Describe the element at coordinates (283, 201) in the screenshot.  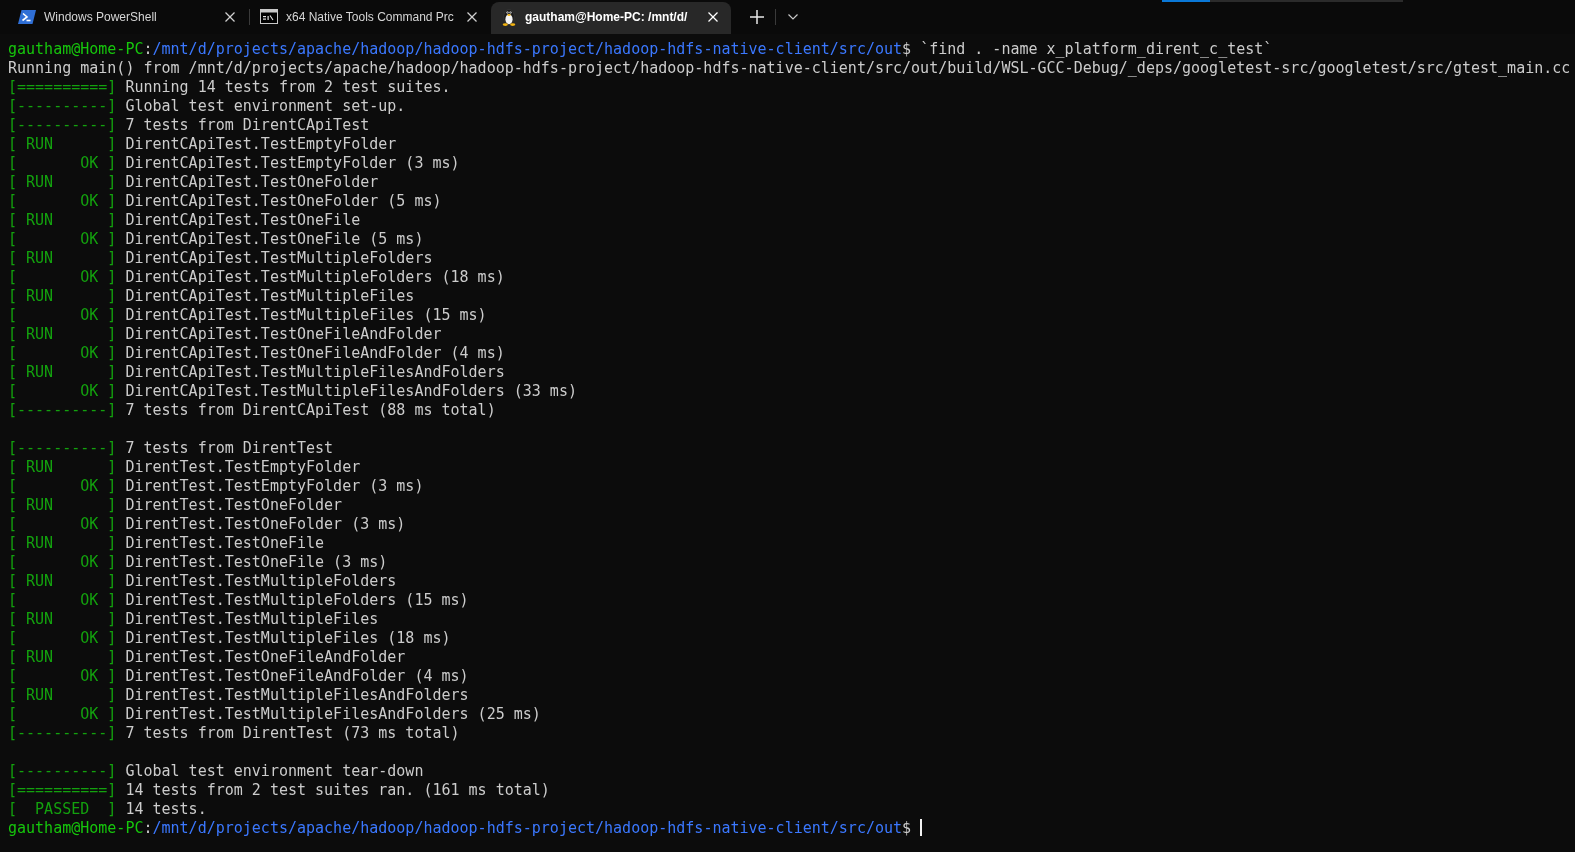
I see `output-text: DirentCApiTest.TestOneFolder (5 ms)` at that location.